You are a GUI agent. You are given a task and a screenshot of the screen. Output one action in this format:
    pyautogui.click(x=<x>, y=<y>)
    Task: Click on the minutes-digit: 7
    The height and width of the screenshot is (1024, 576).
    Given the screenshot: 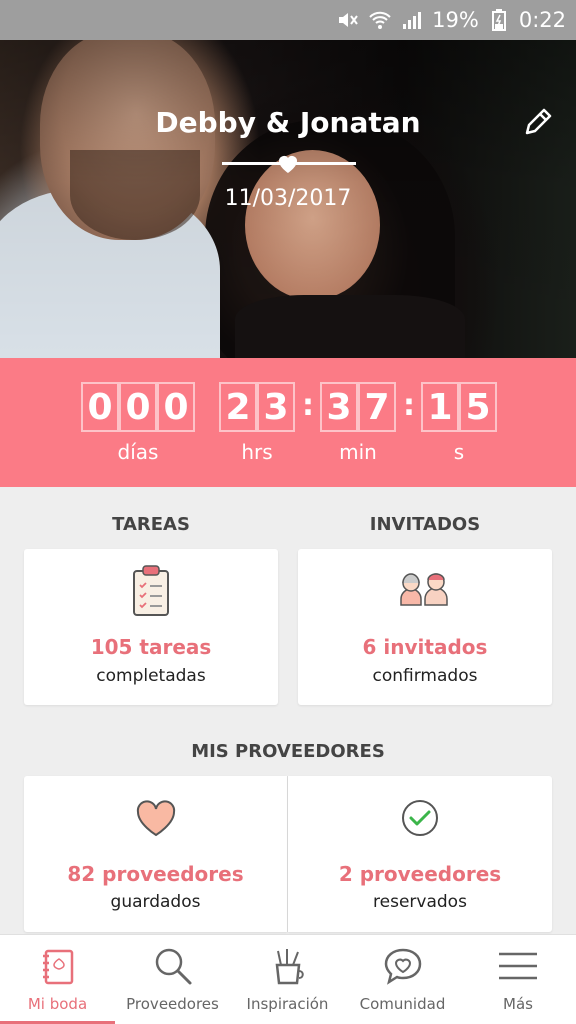 What is the action you would take?
    pyautogui.click(x=377, y=407)
    